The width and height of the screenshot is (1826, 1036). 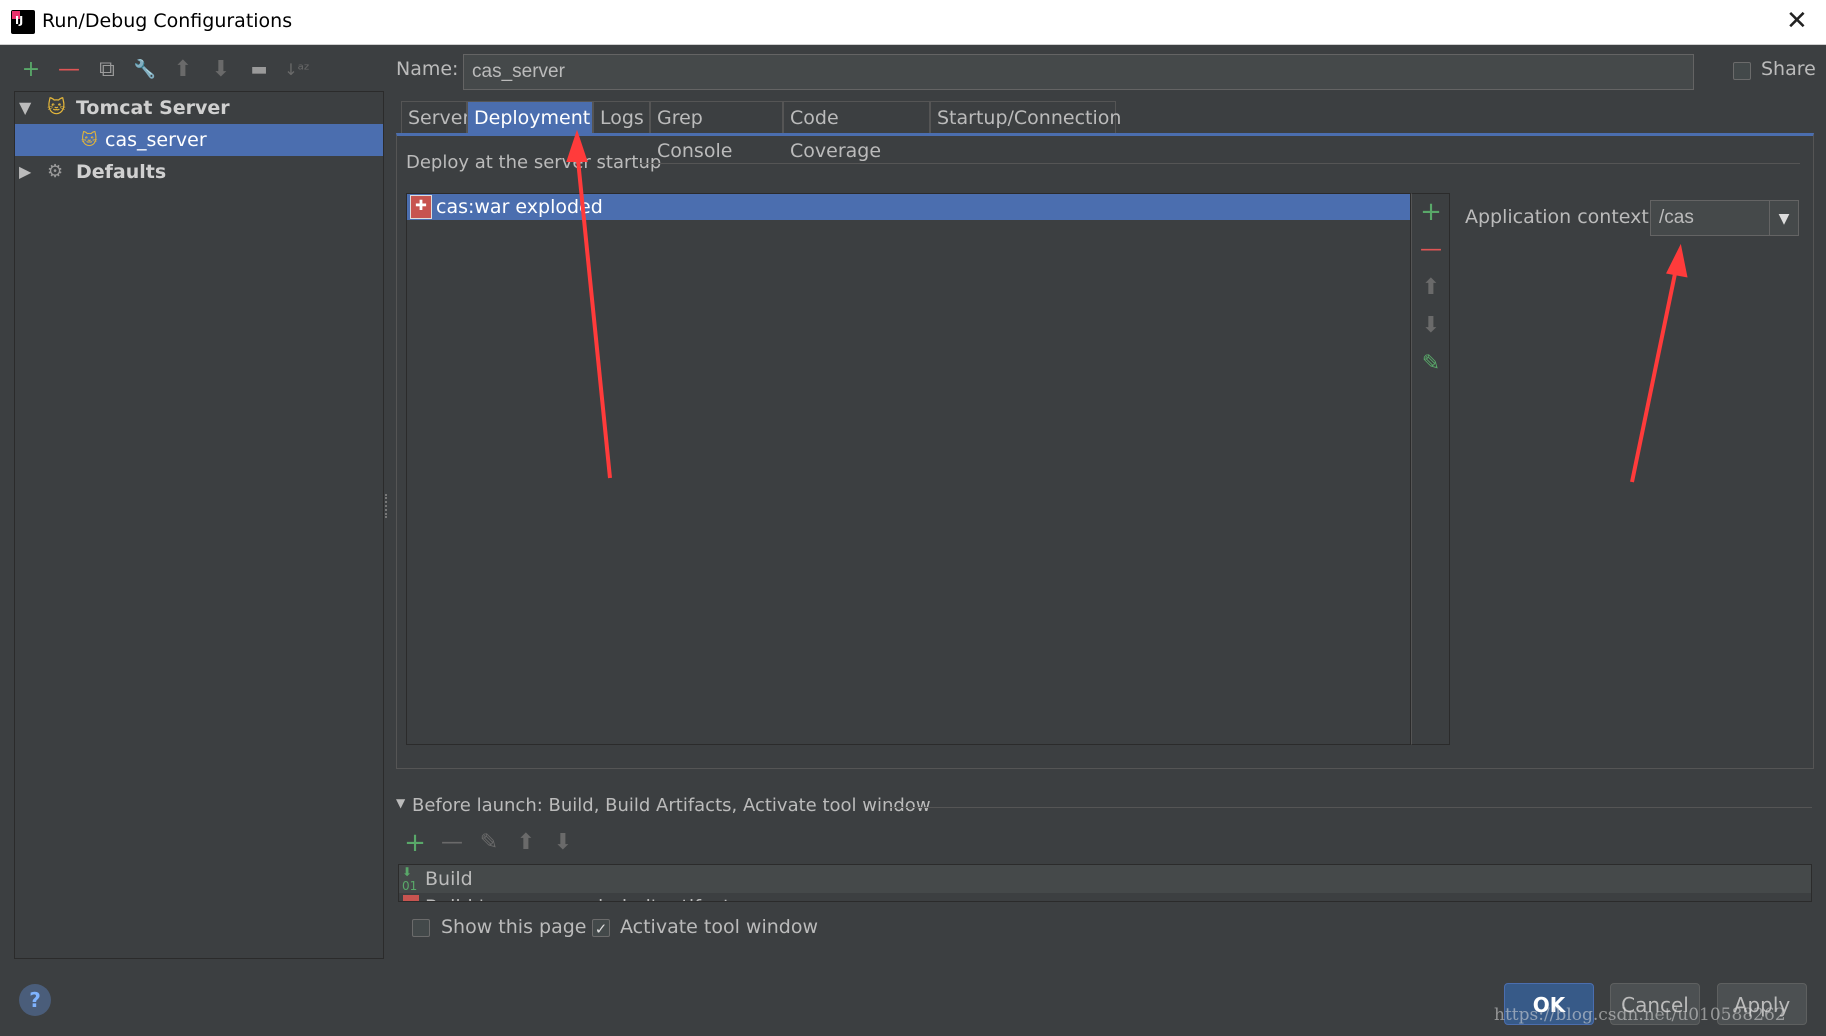 What do you see at coordinates (719, 927) in the screenshot?
I see `activate-tool-window-label: Activate tool window` at bounding box center [719, 927].